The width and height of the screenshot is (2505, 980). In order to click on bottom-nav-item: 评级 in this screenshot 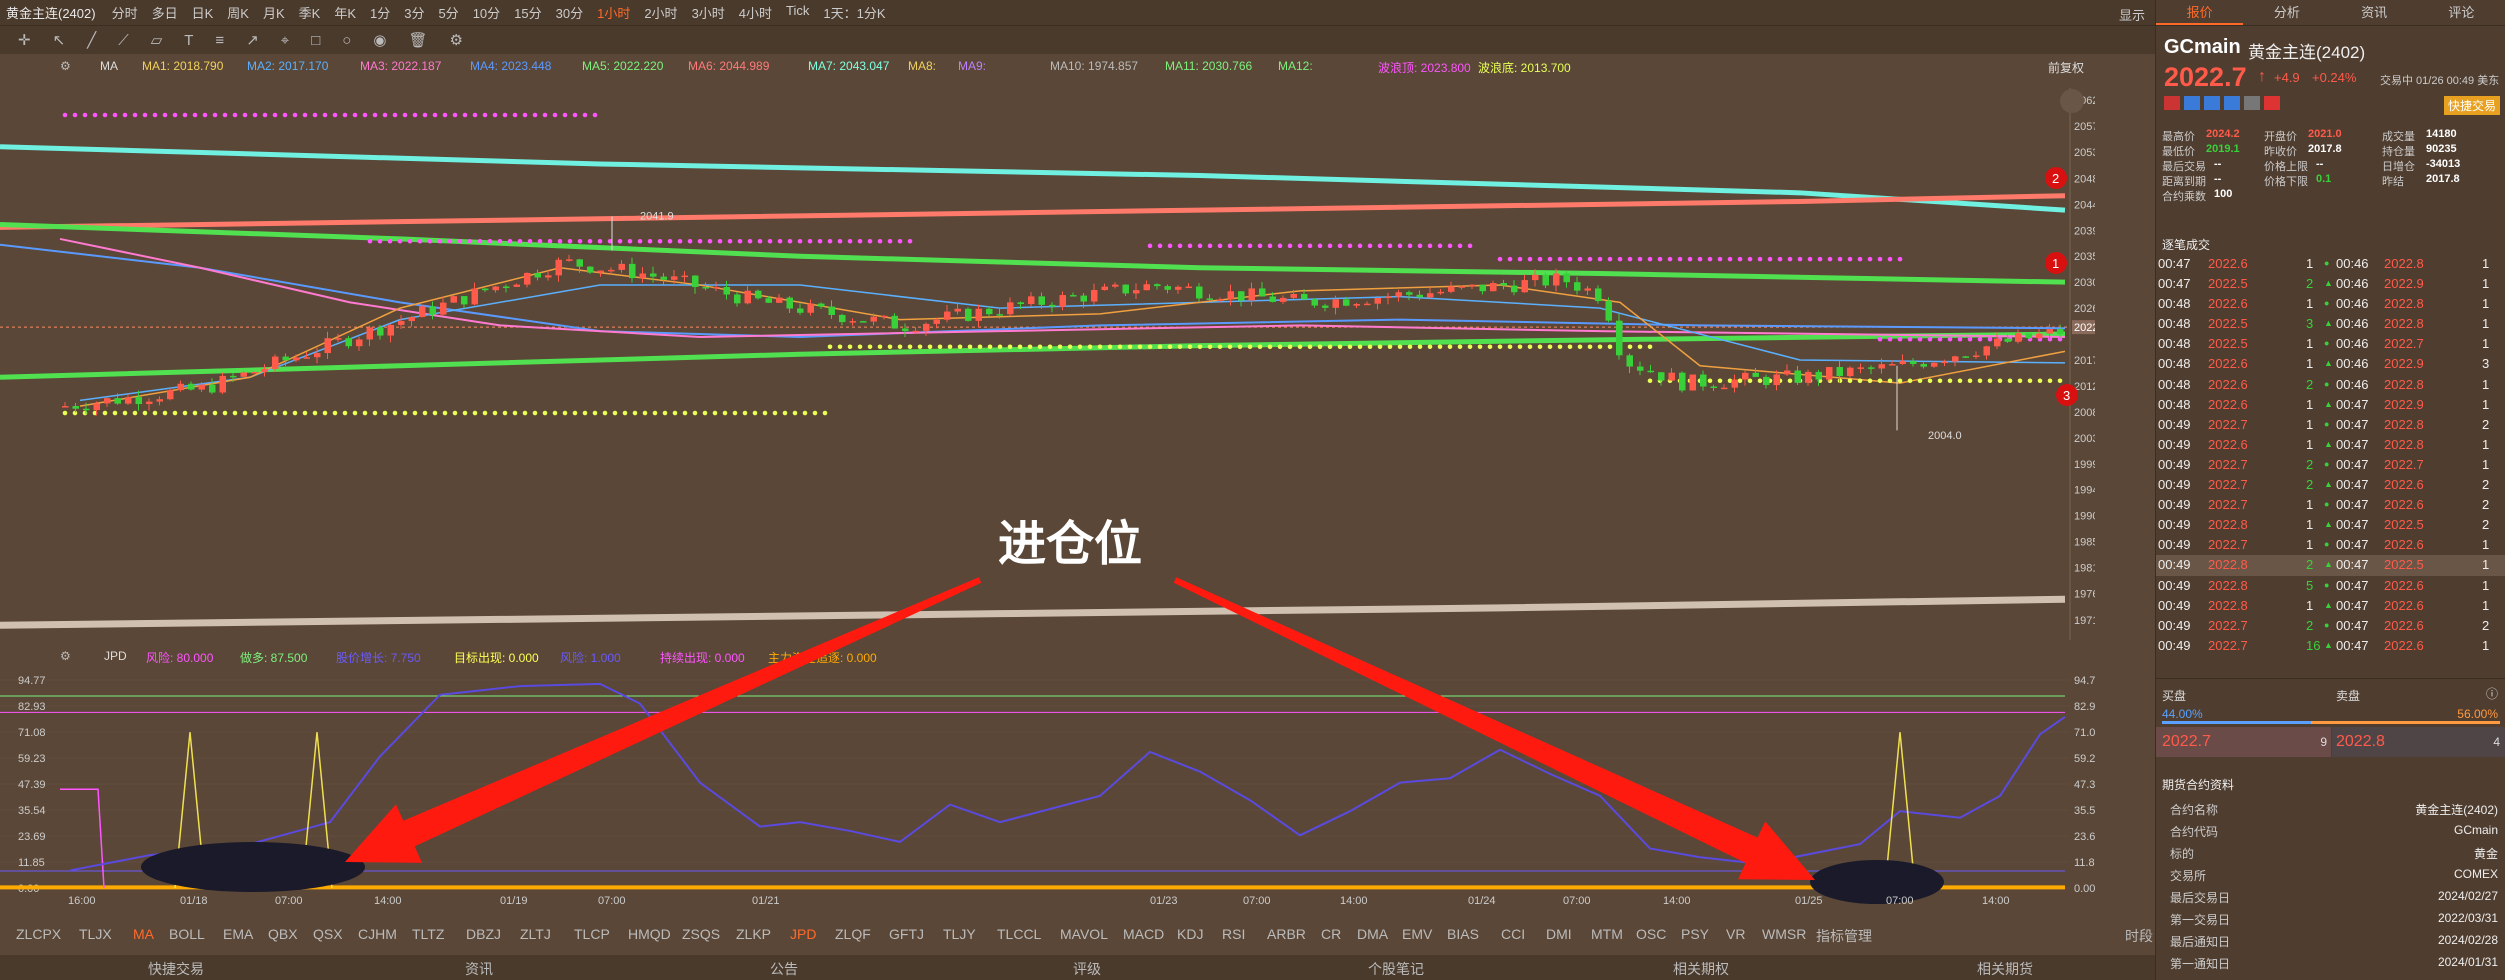, I will do `click(1087, 969)`.